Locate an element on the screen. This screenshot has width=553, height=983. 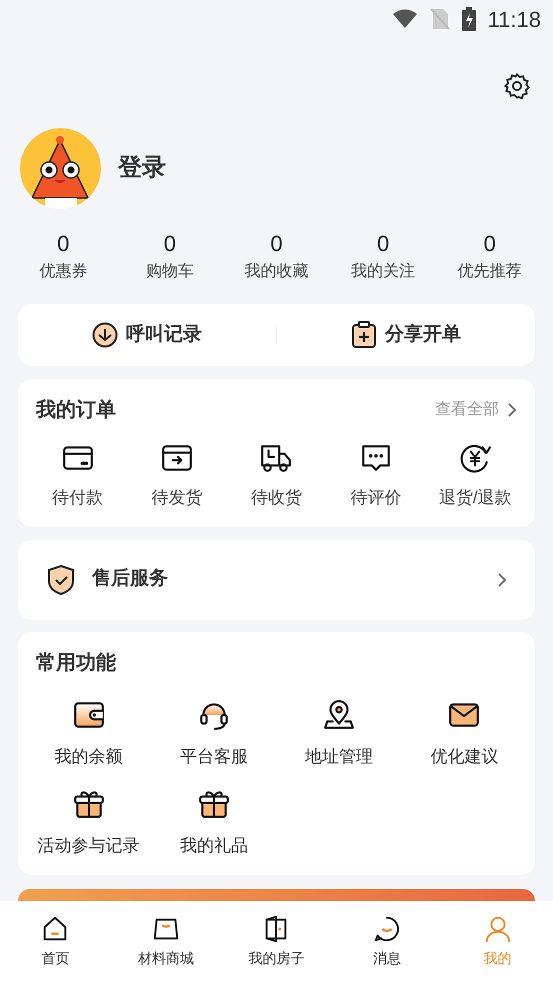
clipboard-plus-icon is located at coordinates (364, 335).